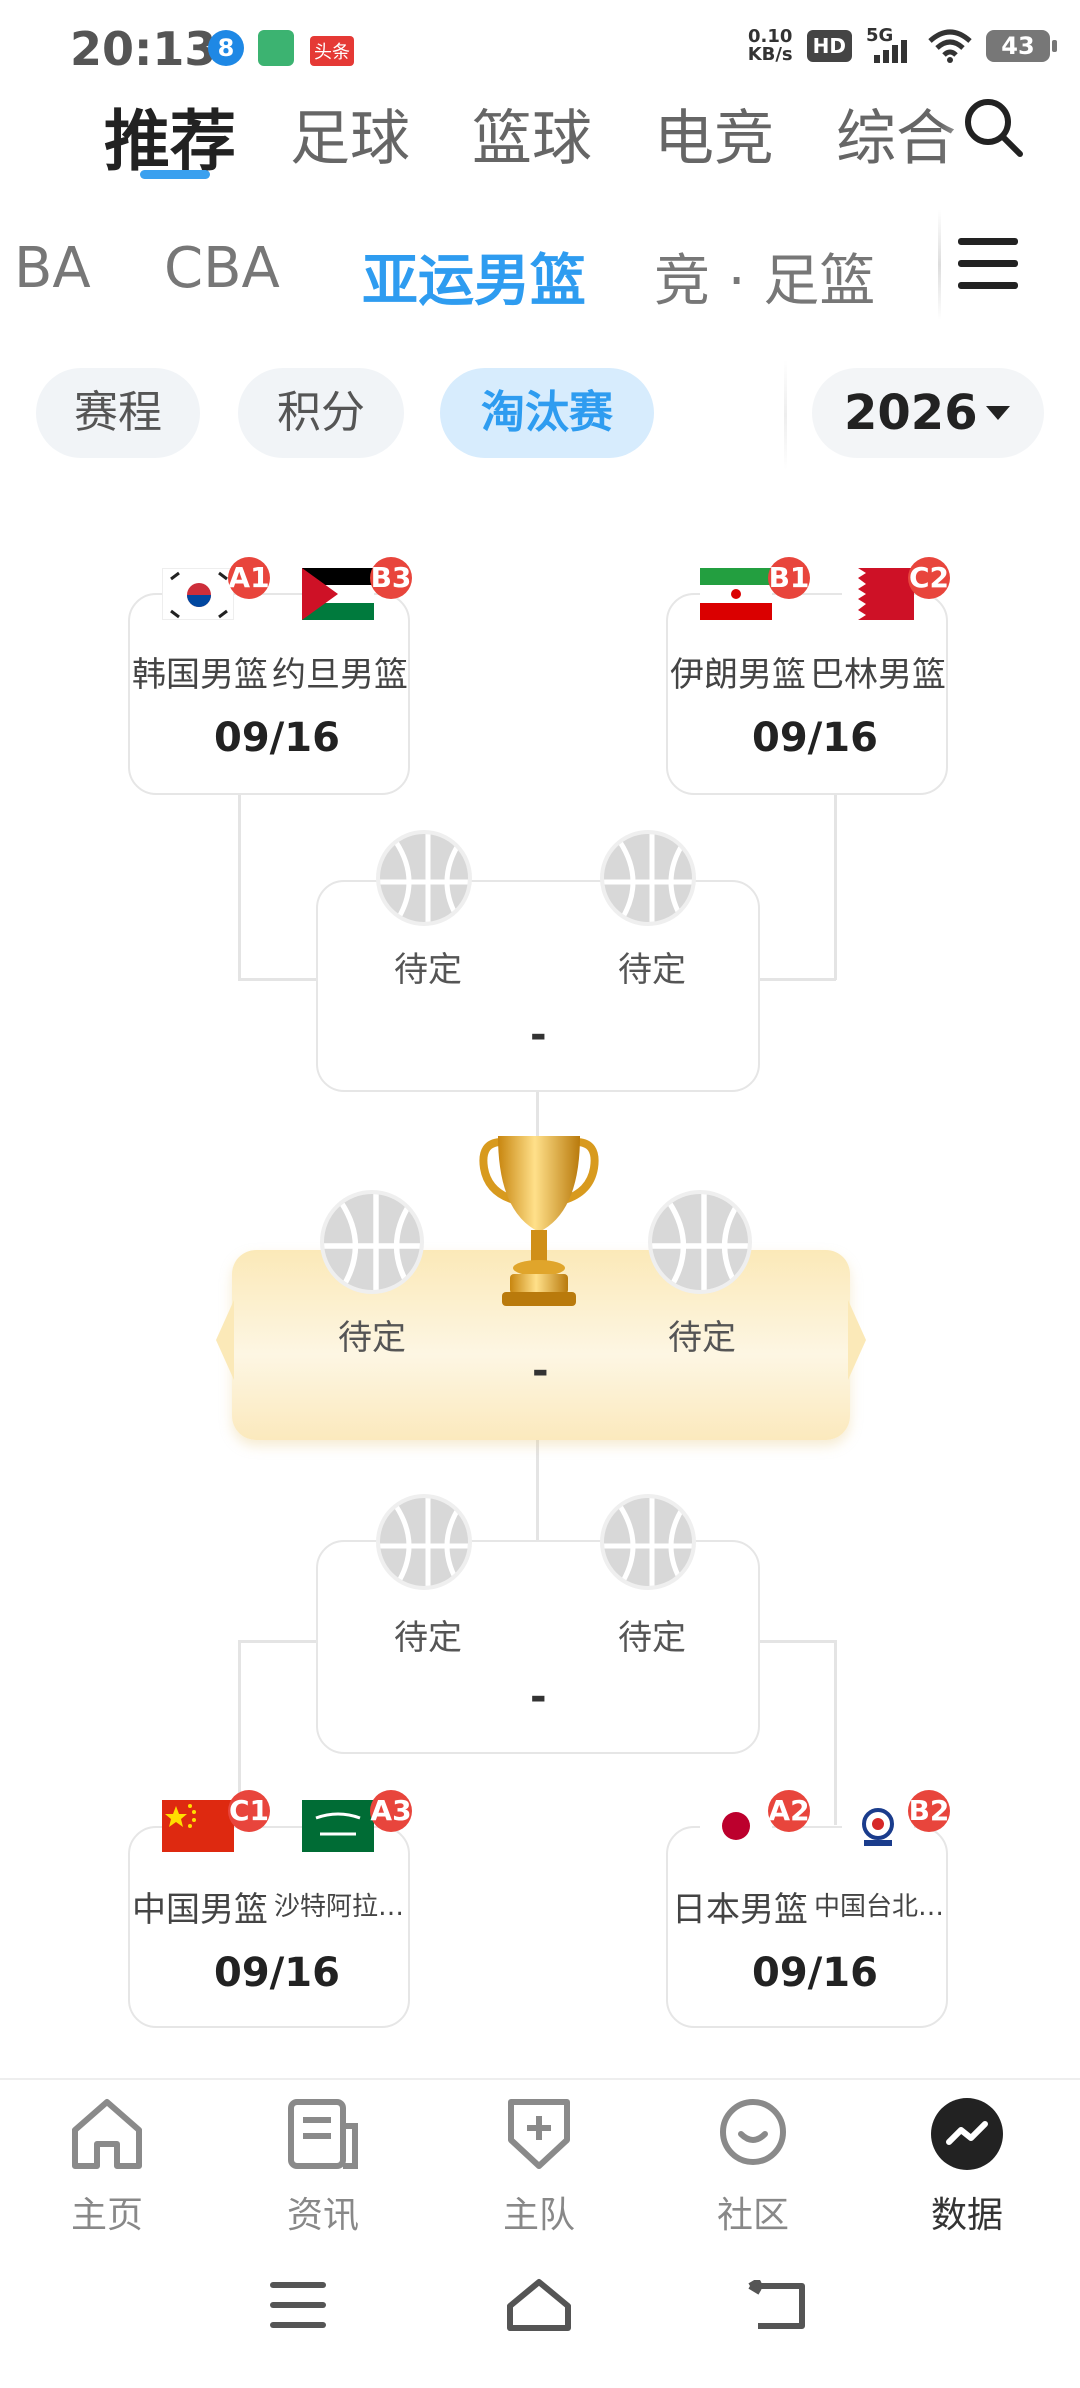 The width and height of the screenshot is (1080, 2388). I want to click on toutiao-icon: 头条, so click(332, 51).